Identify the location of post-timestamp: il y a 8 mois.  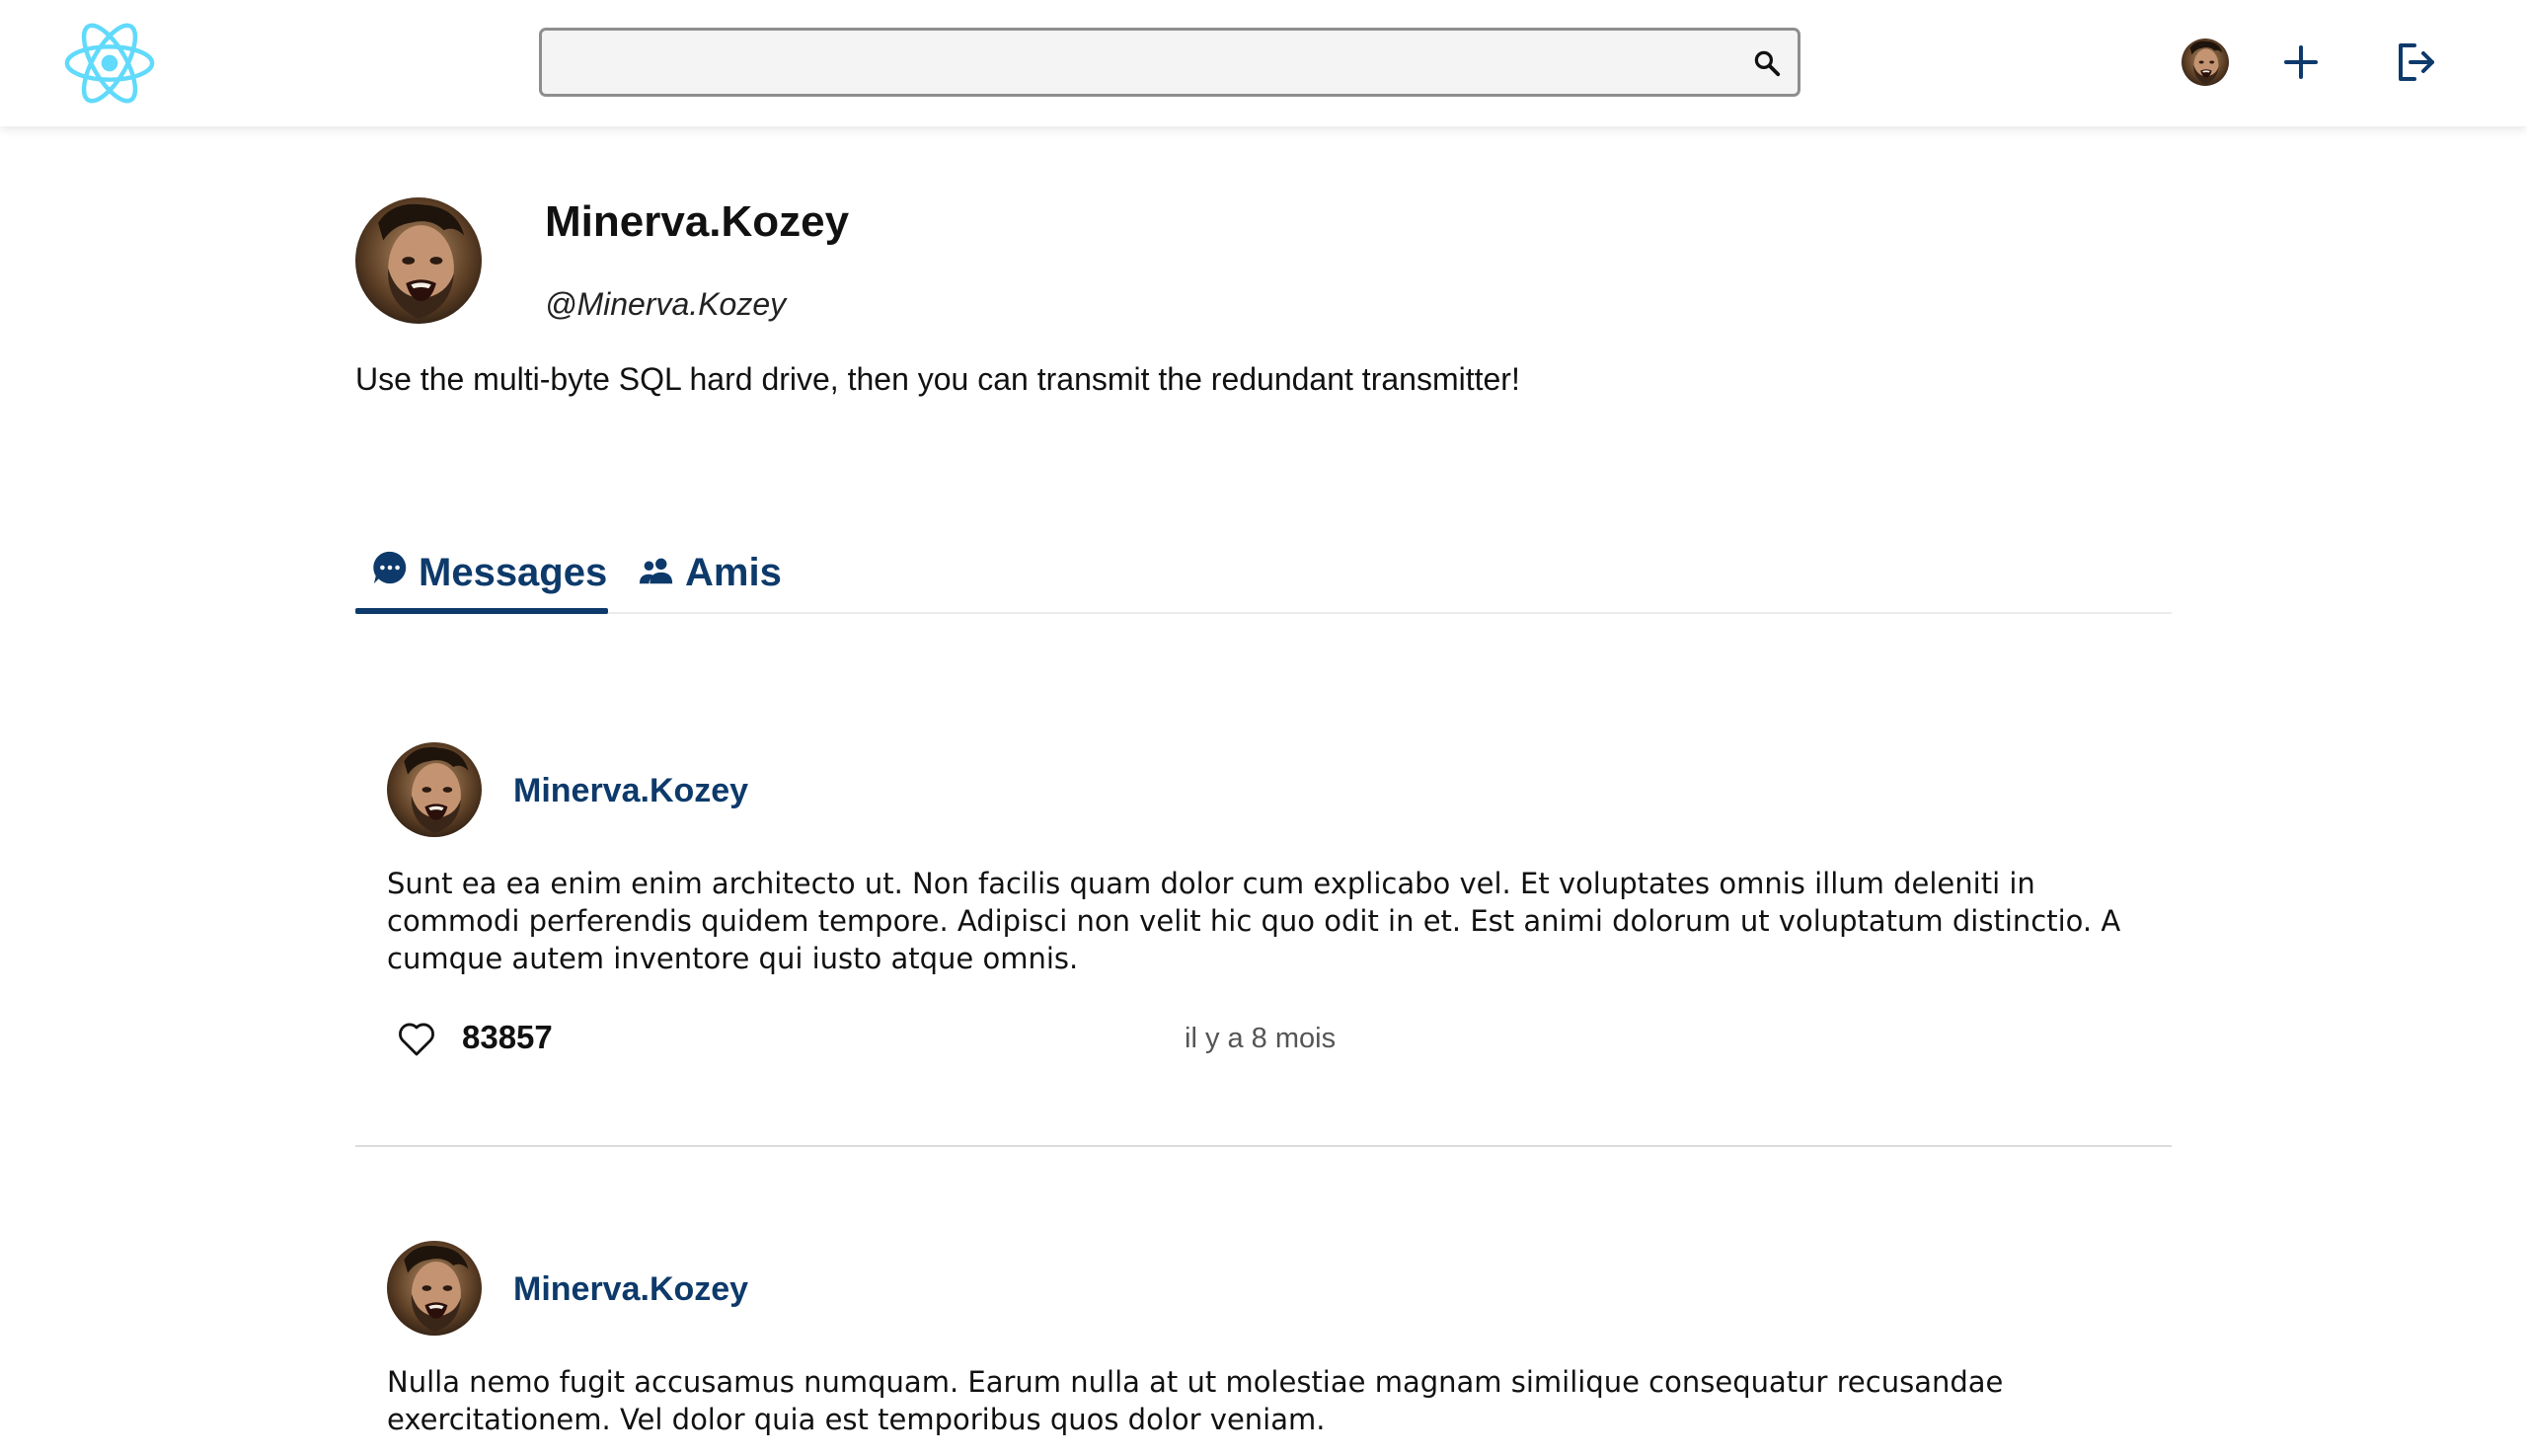
(1261, 1038).